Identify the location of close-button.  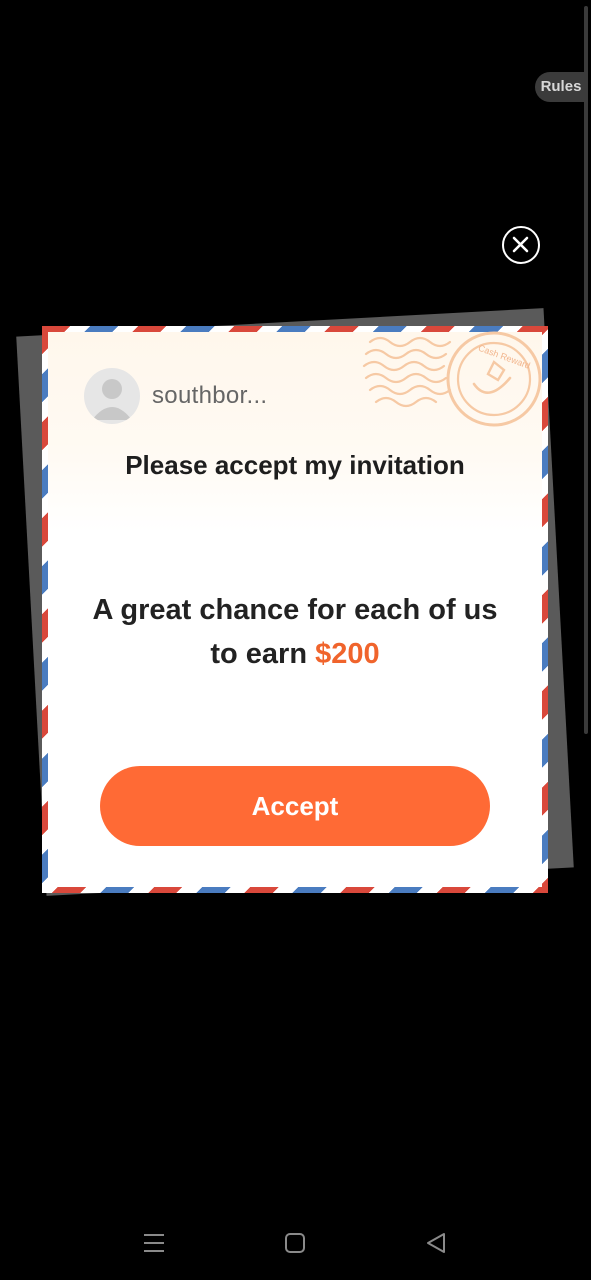
(521, 245).